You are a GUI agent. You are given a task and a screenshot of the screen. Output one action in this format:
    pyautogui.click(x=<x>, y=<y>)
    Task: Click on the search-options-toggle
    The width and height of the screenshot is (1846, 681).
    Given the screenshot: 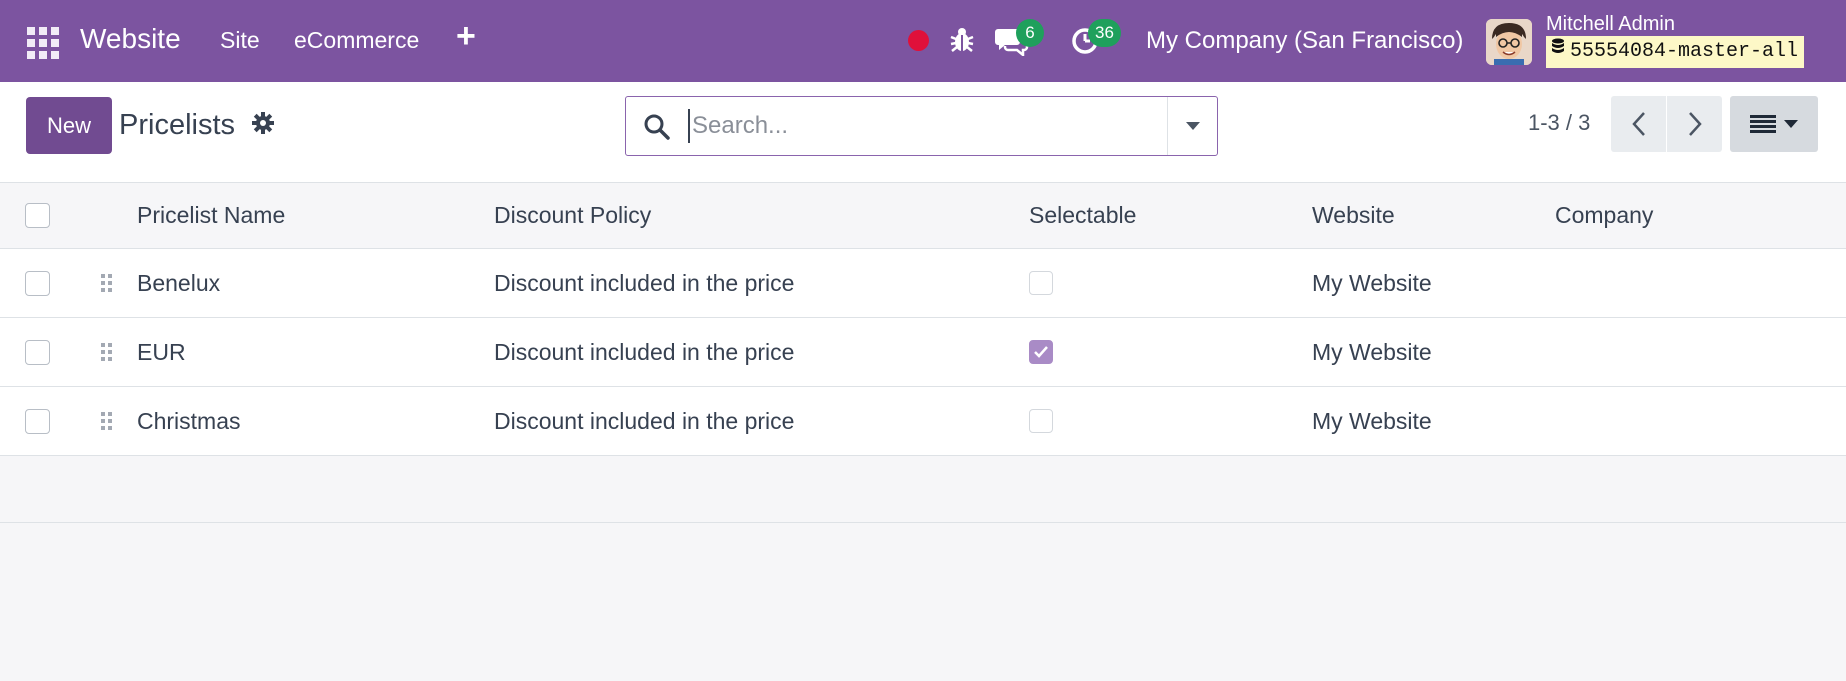 What is the action you would take?
    pyautogui.click(x=1192, y=126)
    